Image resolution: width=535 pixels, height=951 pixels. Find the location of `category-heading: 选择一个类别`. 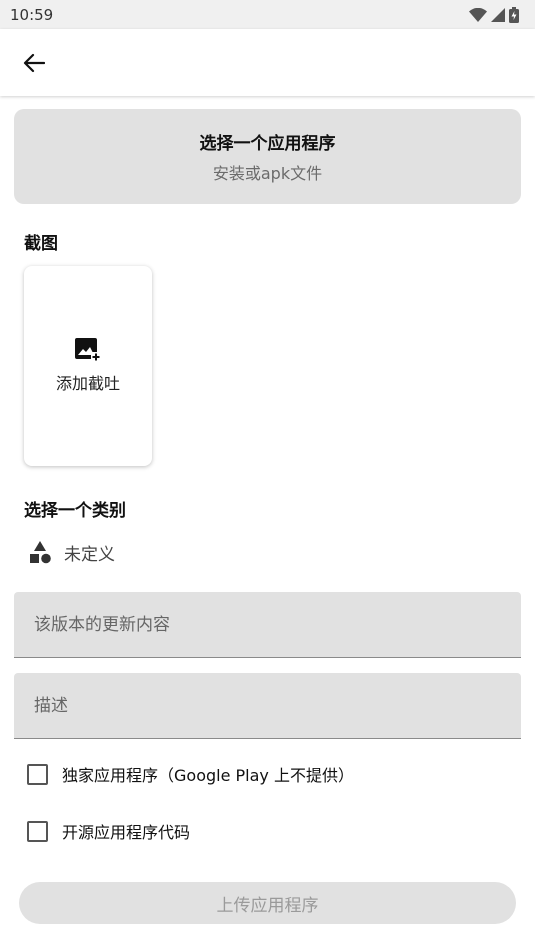

category-heading: 选择一个类别 is located at coordinates (75, 511).